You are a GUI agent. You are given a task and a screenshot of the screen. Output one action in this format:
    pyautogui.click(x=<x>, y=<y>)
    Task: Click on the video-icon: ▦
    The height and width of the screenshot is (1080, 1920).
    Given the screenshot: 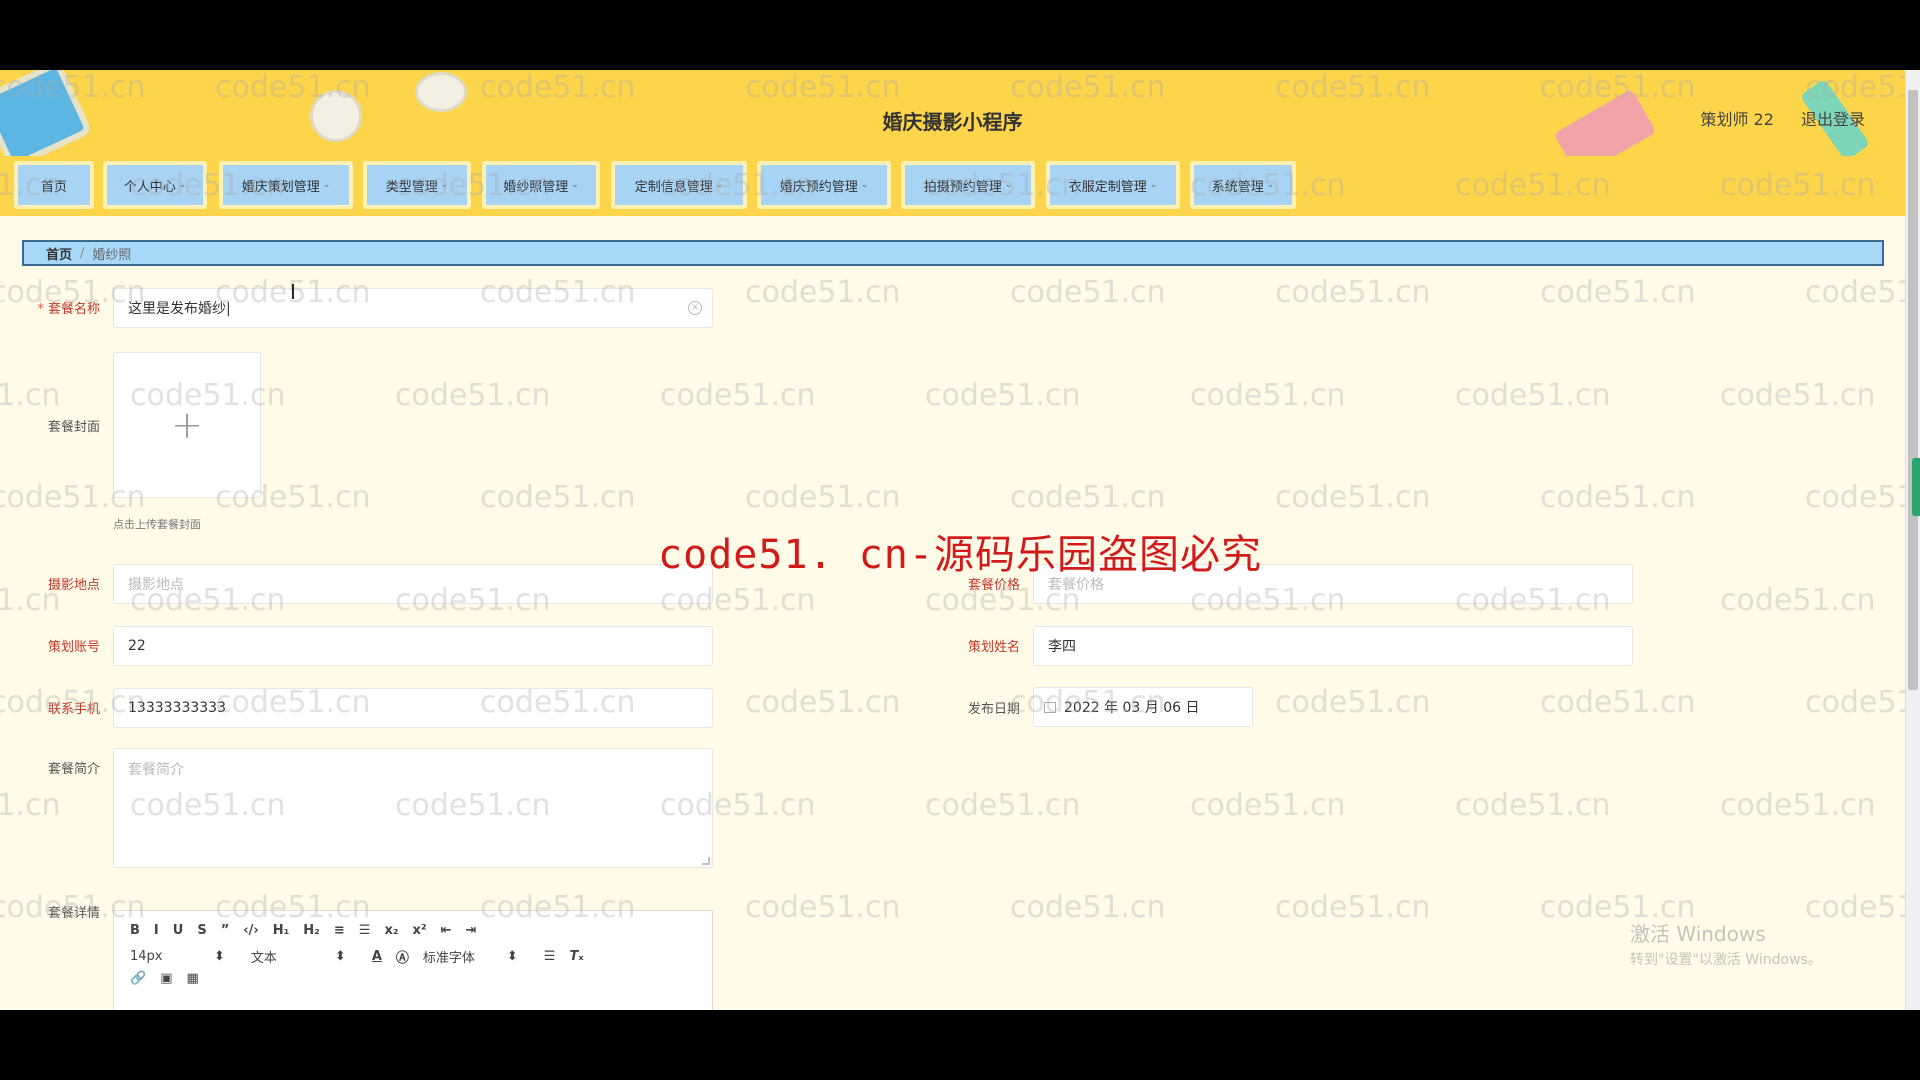 What is the action you would take?
    pyautogui.click(x=192, y=978)
    